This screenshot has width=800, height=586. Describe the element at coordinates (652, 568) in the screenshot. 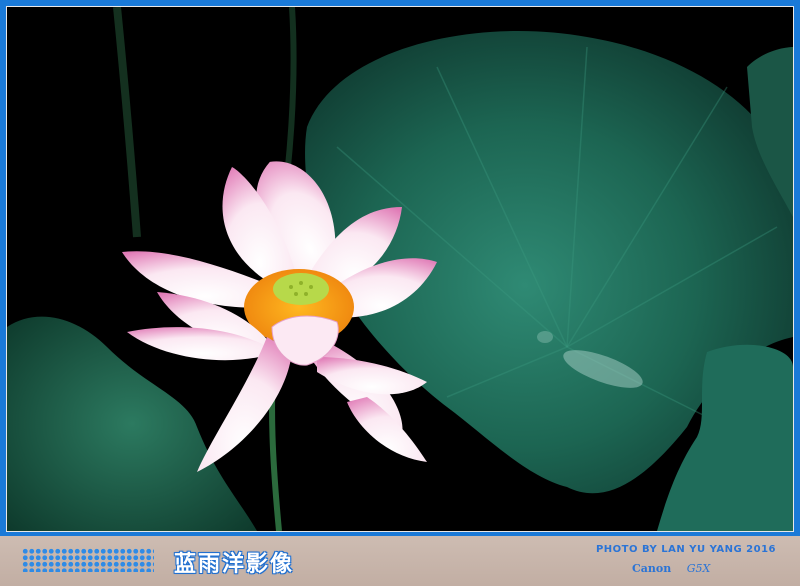

I see `camera-brand: Canon` at that location.